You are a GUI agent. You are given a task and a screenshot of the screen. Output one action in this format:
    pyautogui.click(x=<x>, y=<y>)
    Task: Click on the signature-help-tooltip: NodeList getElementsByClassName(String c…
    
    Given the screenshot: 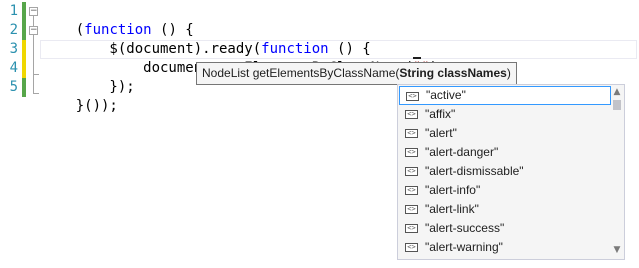 What is the action you would take?
    pyautogui.click(x=356, y=73)
    